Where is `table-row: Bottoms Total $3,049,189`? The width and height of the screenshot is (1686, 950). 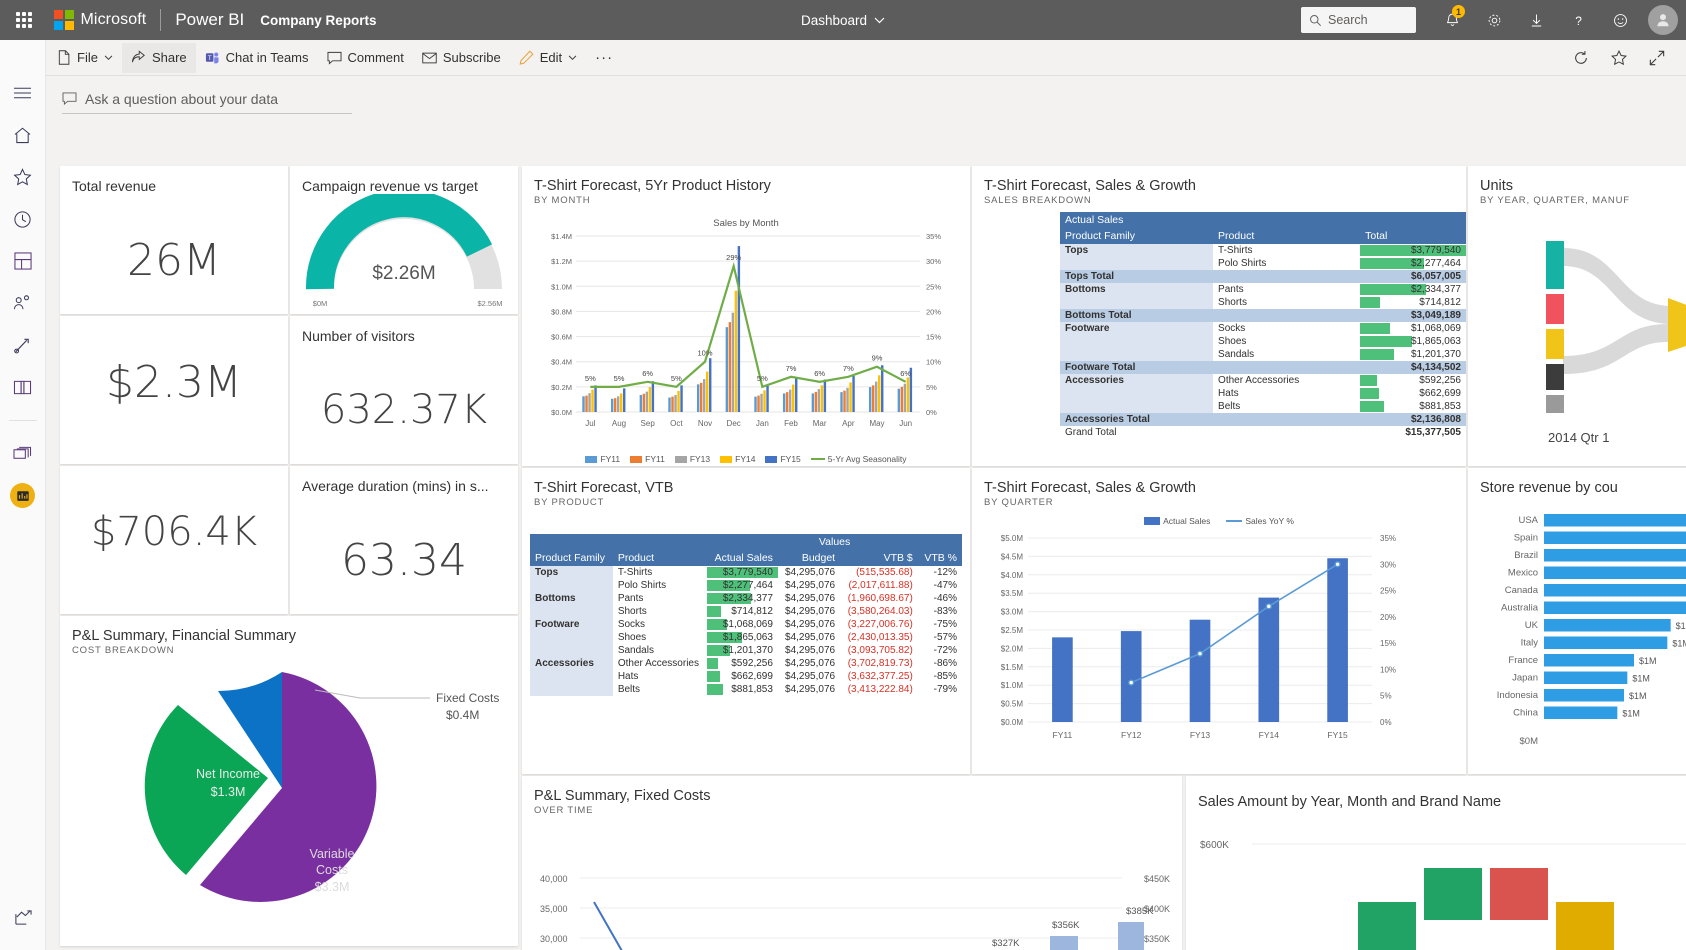 table-row: Bottoms Total $3,049,189 is located at coordinates (1263, 315).